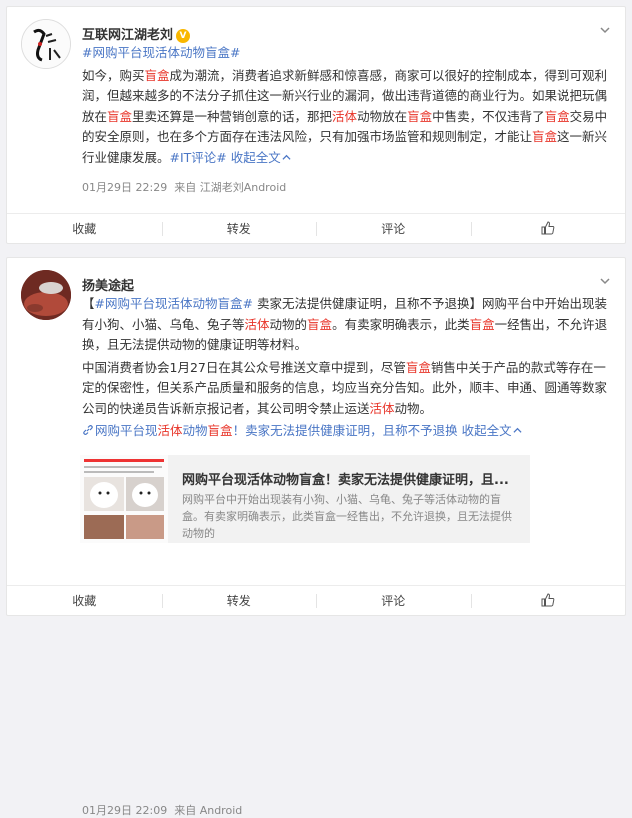 This screenshot has height=818, width=632. I want to click on text-segment: 【, so click(88, 303).